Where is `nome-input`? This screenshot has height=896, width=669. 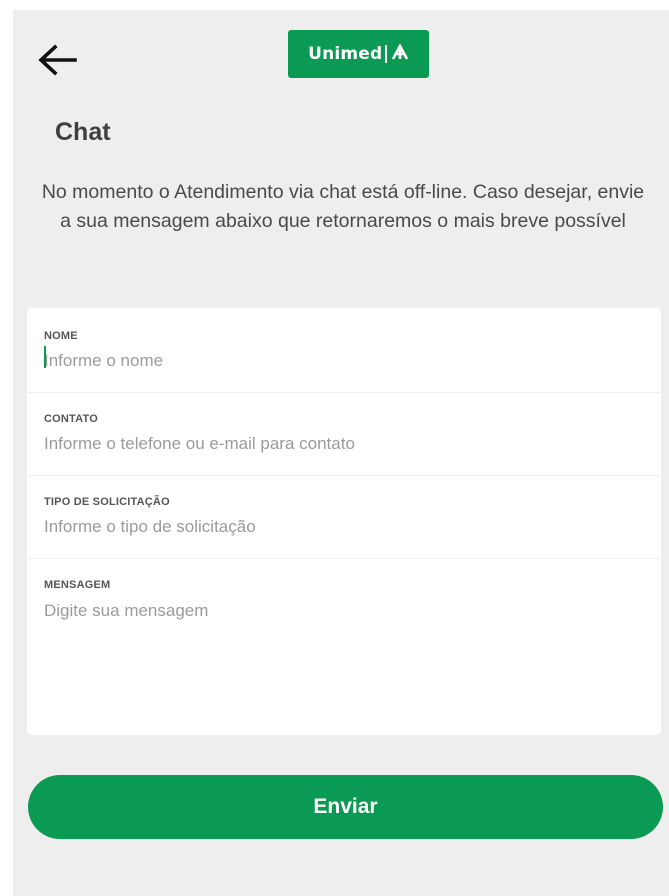 nome-input is located at coordinates (339, 361).